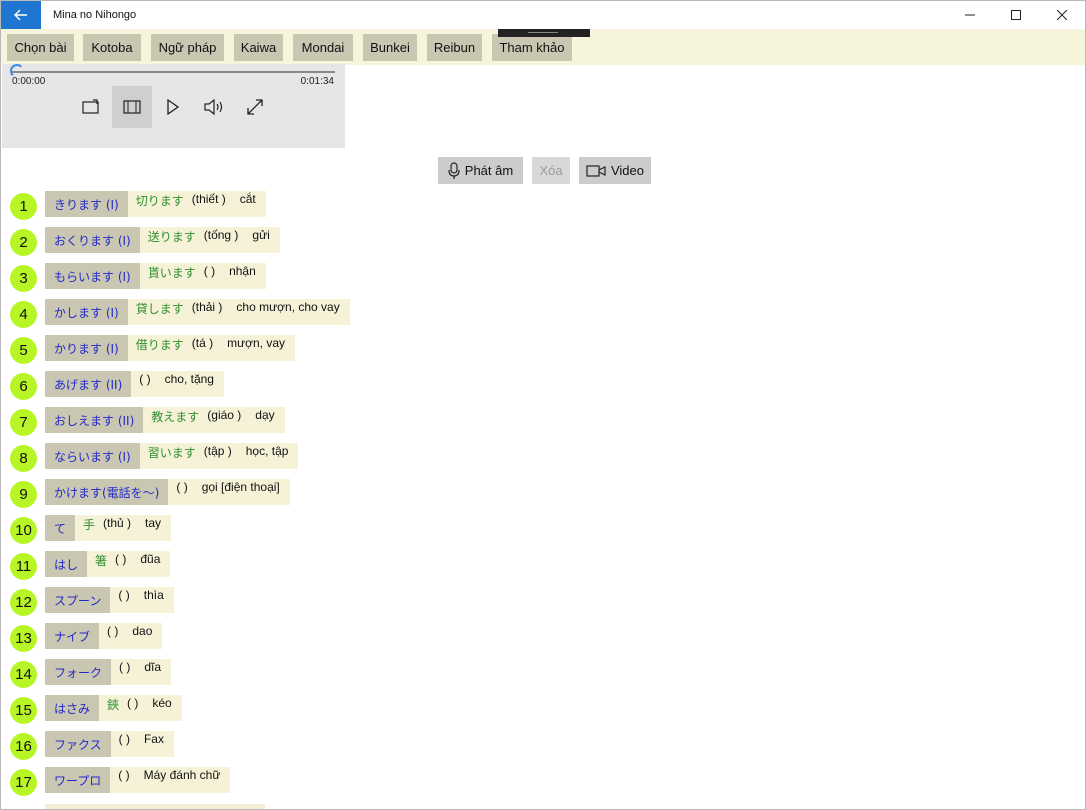 This screenshot has height=810, width=1086. Describe the element at coordinates (351, 743) in the screenshot. I see `vocab-row: 16 ファクス ( ) Fax` at that location.